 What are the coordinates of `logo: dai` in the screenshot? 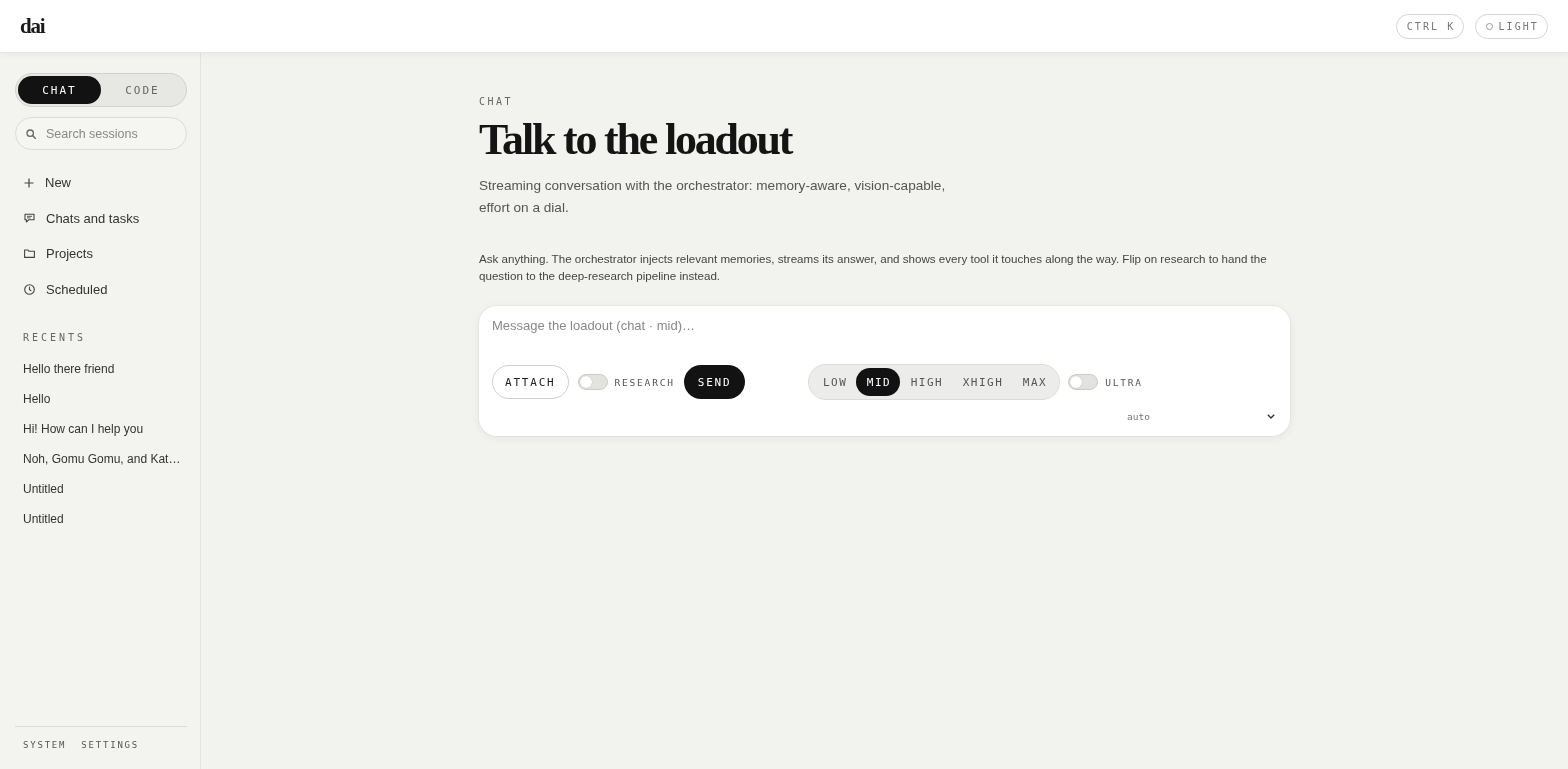 It's located at (32, 26).